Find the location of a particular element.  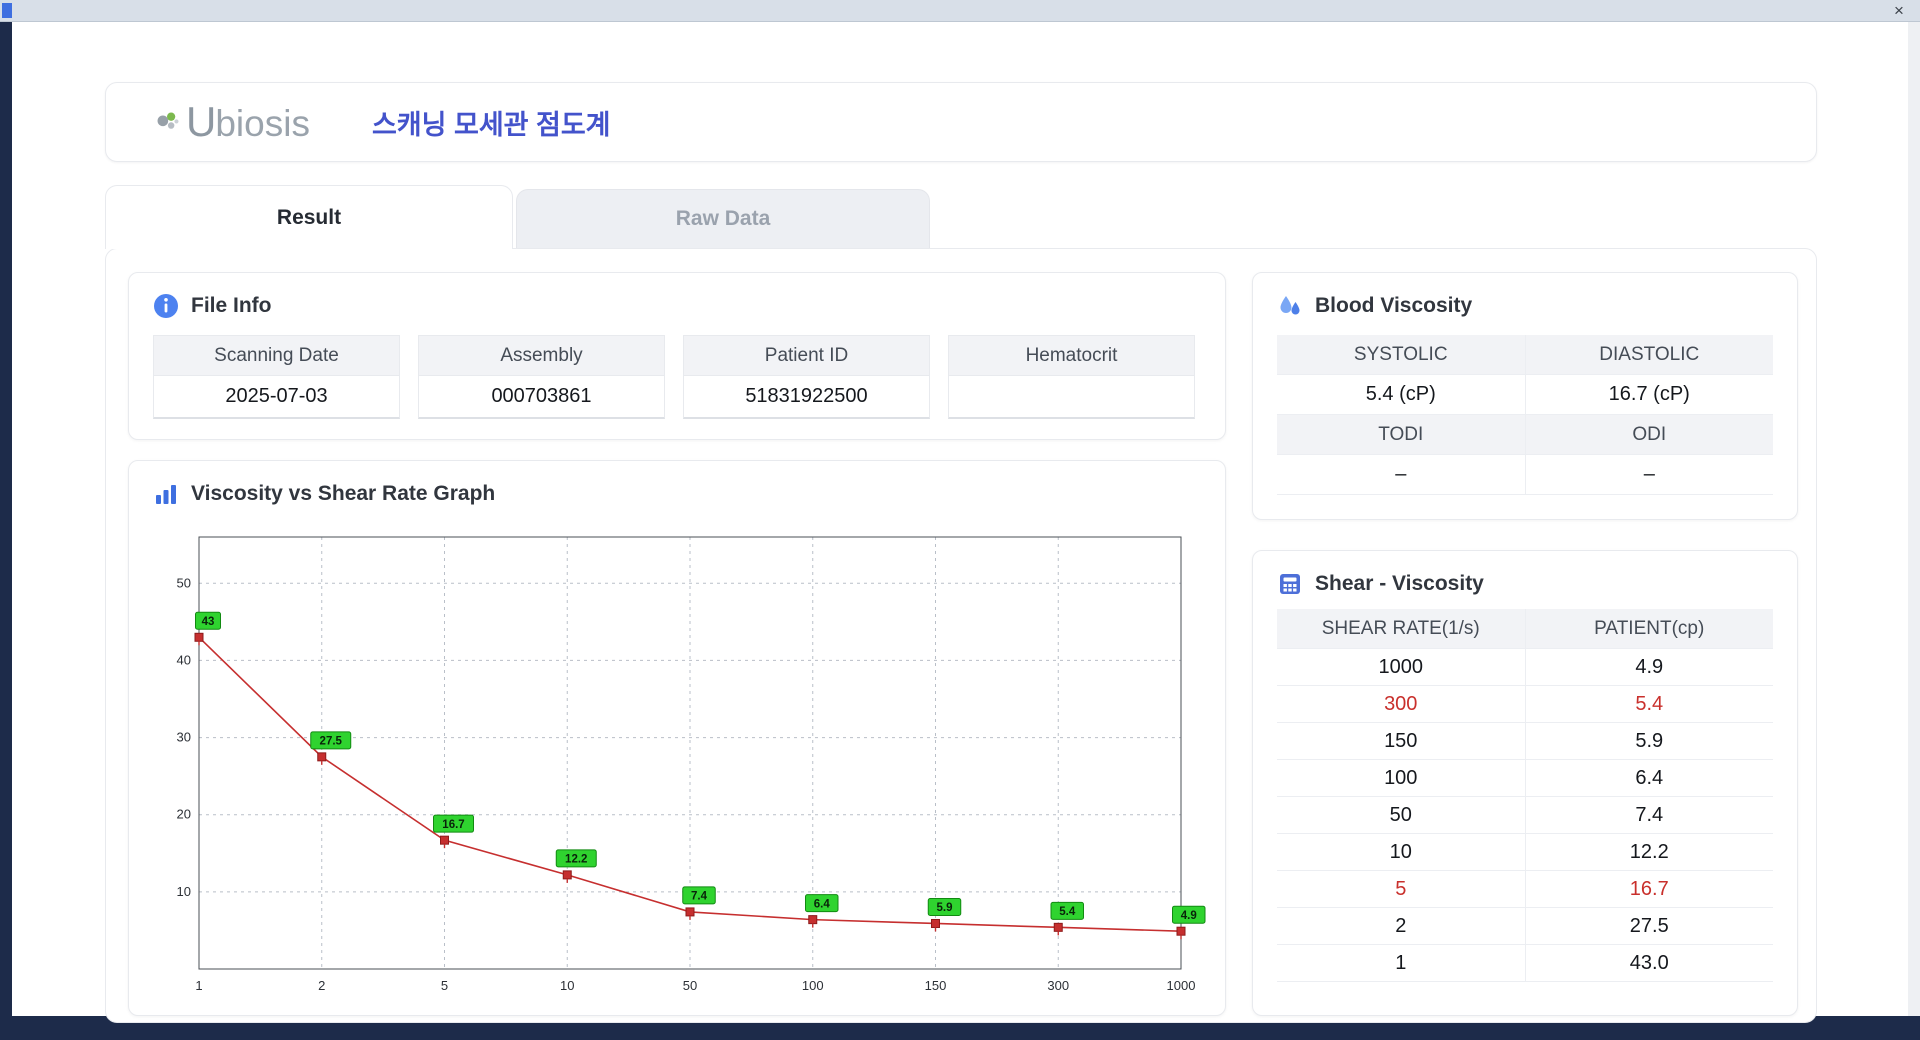

svg-text: 150 is located at coordinates (936, 985).